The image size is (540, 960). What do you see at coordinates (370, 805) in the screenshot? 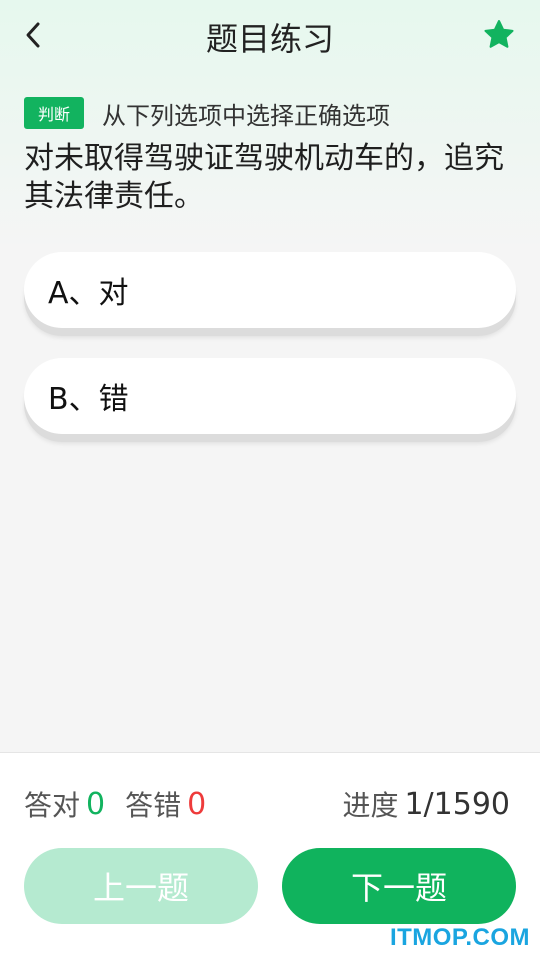
I see `progress-label: 进度` at bounding box center [370, 805].